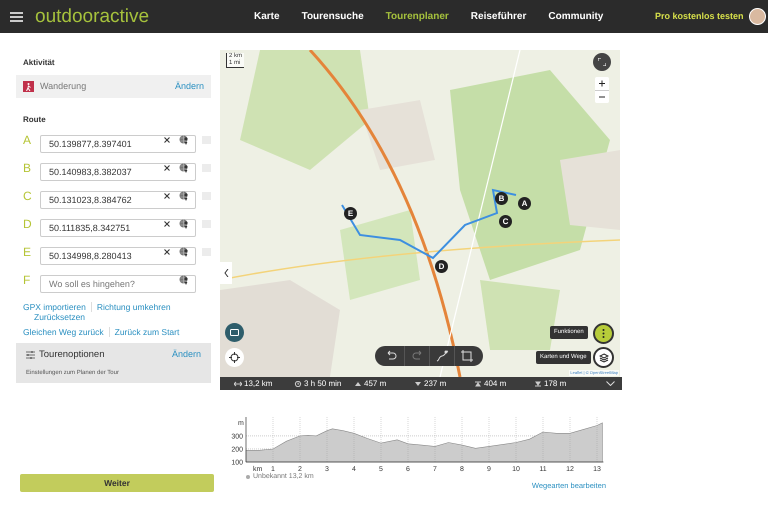 The height and width of the screenshot is (530, 768). Describe the element at coordinates (576, 16) in the screenshot. I see `nav-link: Community` at that location.